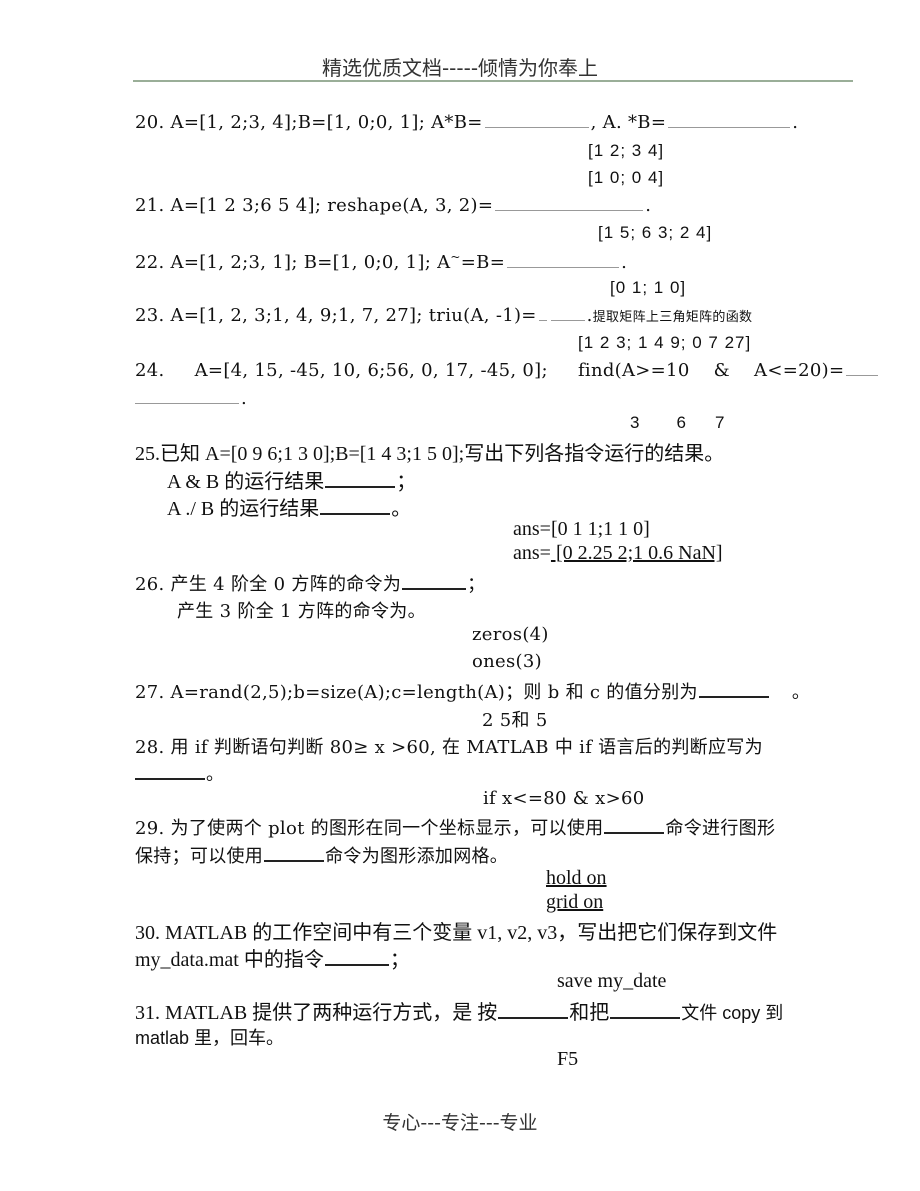 Image resolution: width=920 pixels, height=1191 pixels. What do you see at coordinates (459, 1013) in the screenshot?
I see `question-31: 31. MATLAB 提供了两种运行方式，是 按和把 文件 copy 到` at bounding box center [459, 1013].